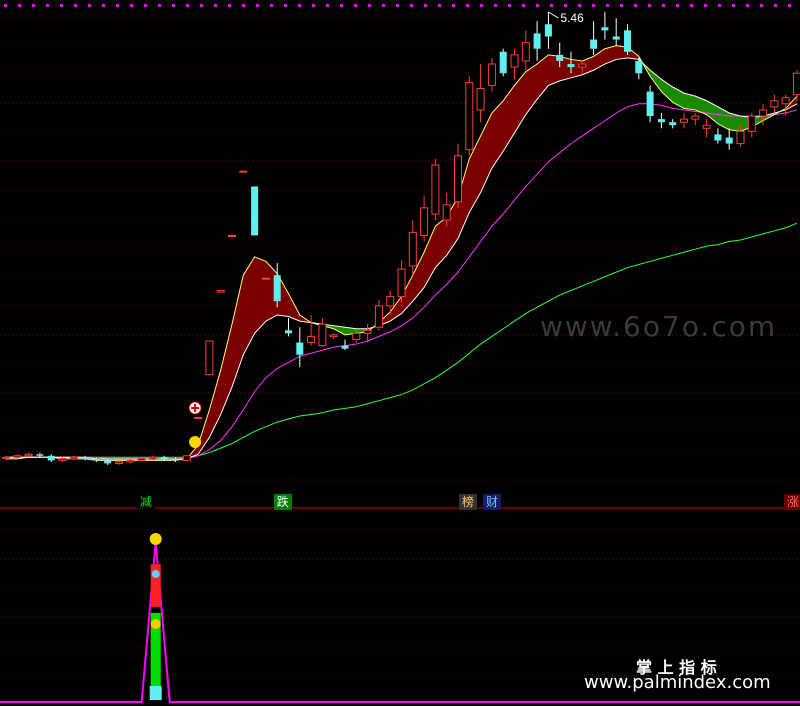 The height and width of the screenshot is (706, 800). What do you see at coordinates (492, 502) in the screenshot?
I see `signal-tag: 财` at bounding box center [492, 502].